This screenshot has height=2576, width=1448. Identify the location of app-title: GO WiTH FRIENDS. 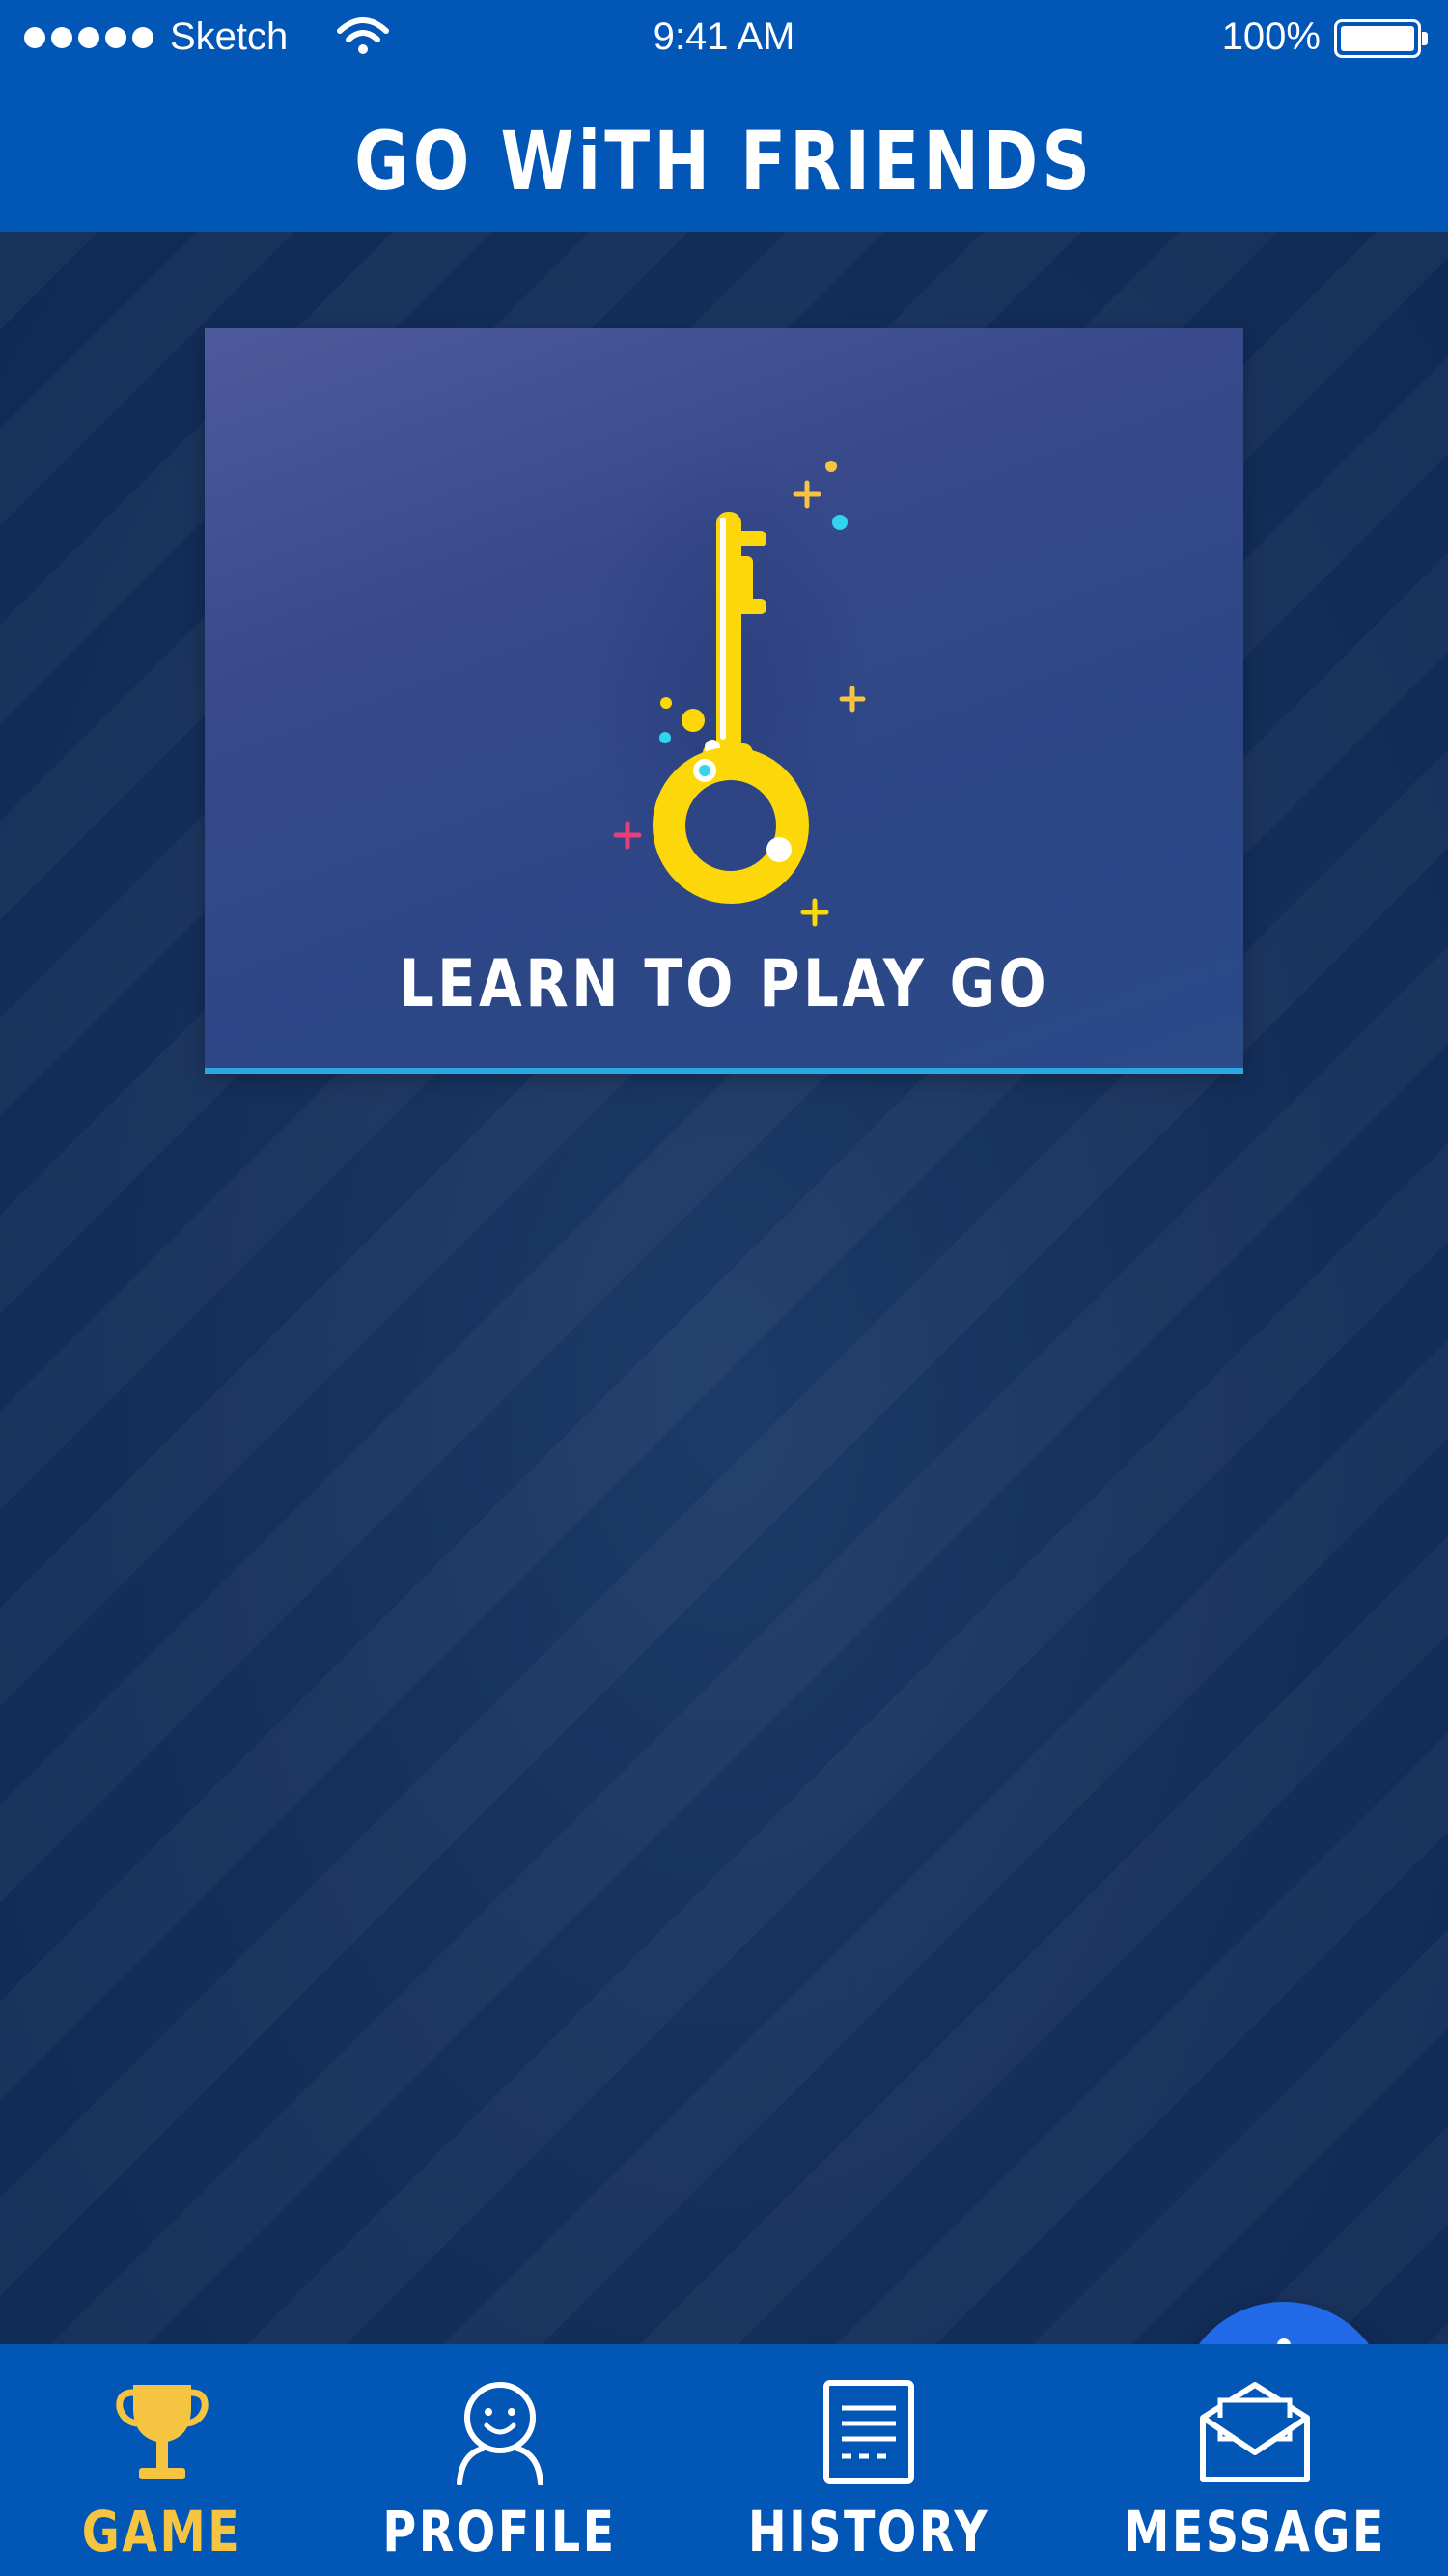
(724, 162).